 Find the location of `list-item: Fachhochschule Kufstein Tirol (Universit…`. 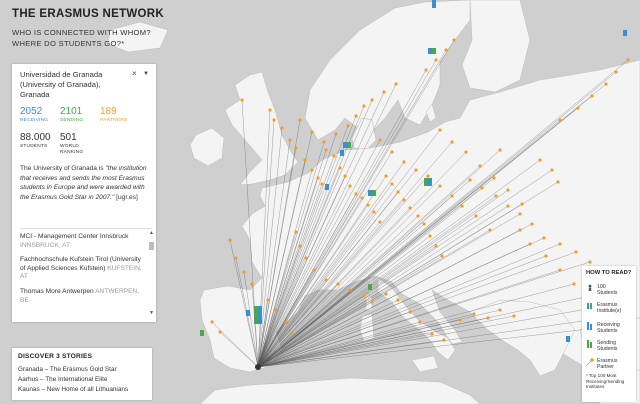

list-item: Fachhochschule Kufstein Tirol (Universit… is located at coordinates (81, 269).